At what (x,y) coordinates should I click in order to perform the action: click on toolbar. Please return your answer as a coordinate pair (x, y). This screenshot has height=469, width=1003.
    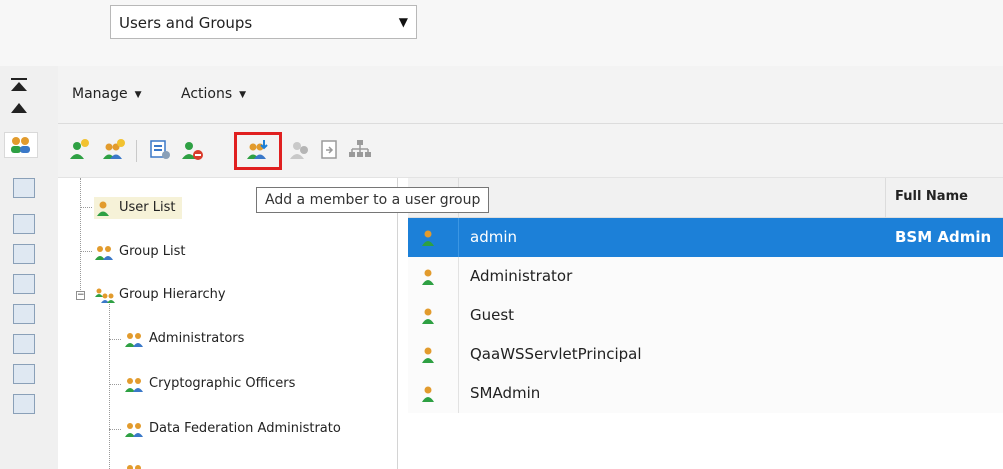
    Looking at the image, I should click on (530, 151).